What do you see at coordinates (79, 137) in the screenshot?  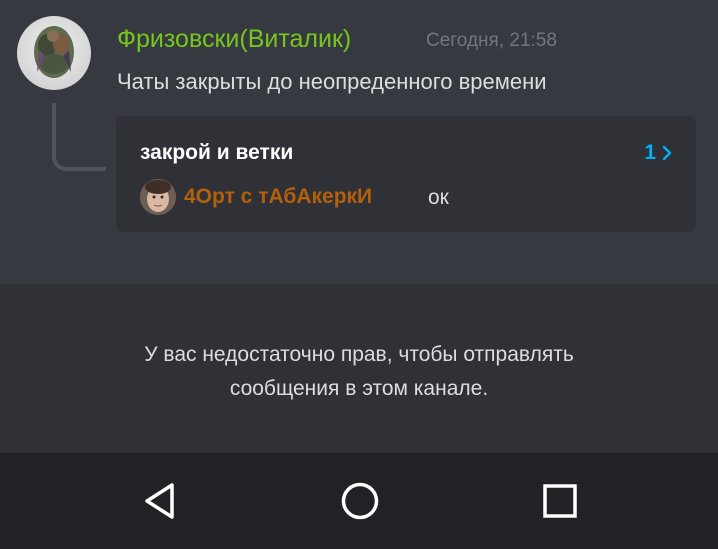 I see `thread-connector-line` at bounding box center [79, 137].